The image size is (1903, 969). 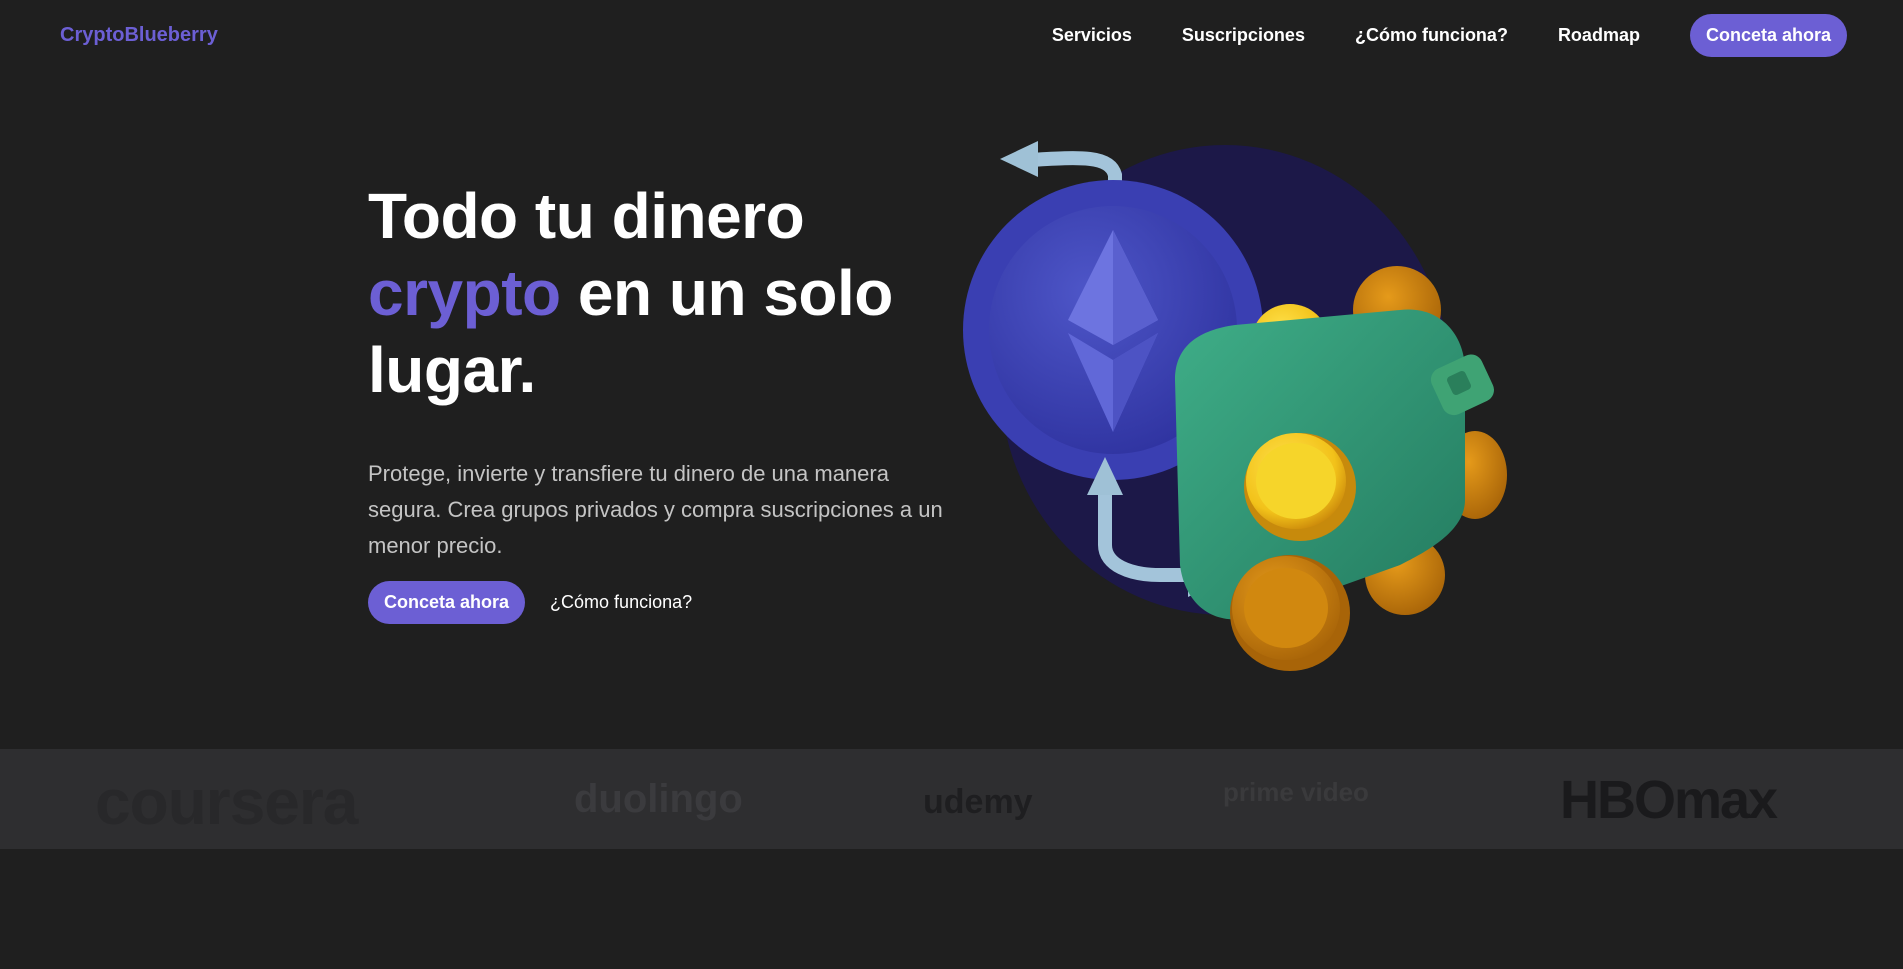 What do you see at coordinates (586, 216) in the screenshot?
I see `headline-part-1: Todo tu dinero` at bounding box center [586, 216].